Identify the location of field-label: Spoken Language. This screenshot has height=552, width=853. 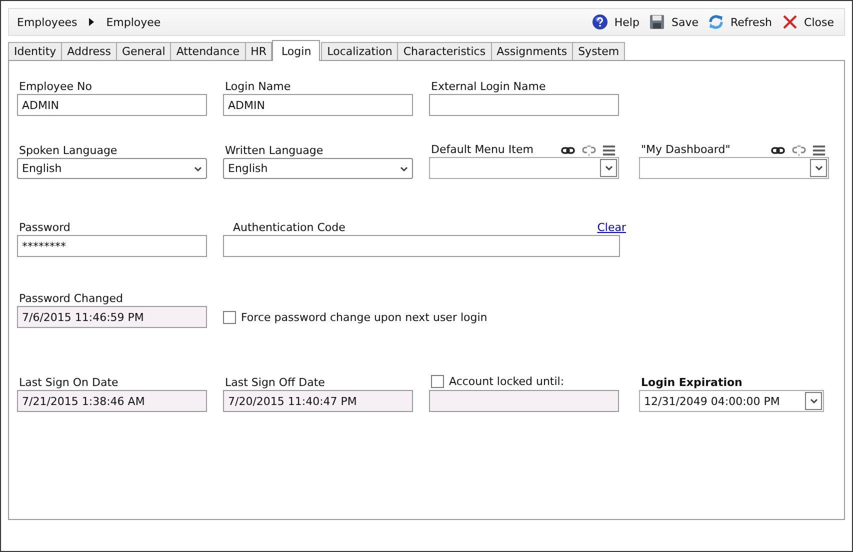
(68, 150).